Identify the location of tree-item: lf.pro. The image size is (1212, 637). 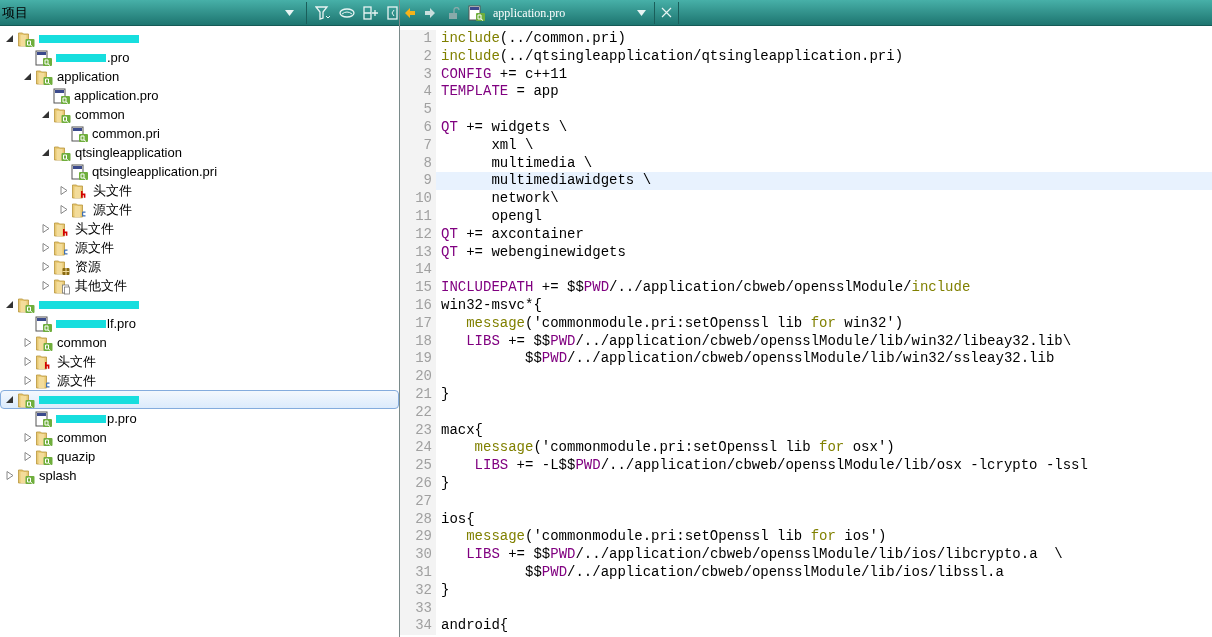
(199, 323).